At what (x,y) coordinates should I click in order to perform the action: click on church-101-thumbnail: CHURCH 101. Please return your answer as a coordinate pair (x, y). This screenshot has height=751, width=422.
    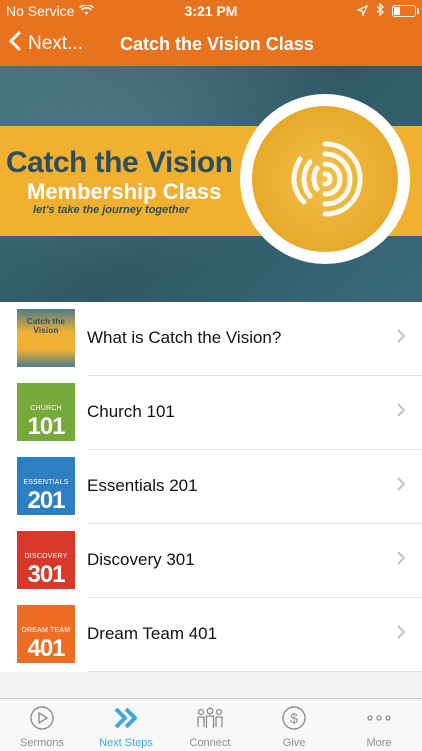
    Looking at the image, I should click on (46, 412).